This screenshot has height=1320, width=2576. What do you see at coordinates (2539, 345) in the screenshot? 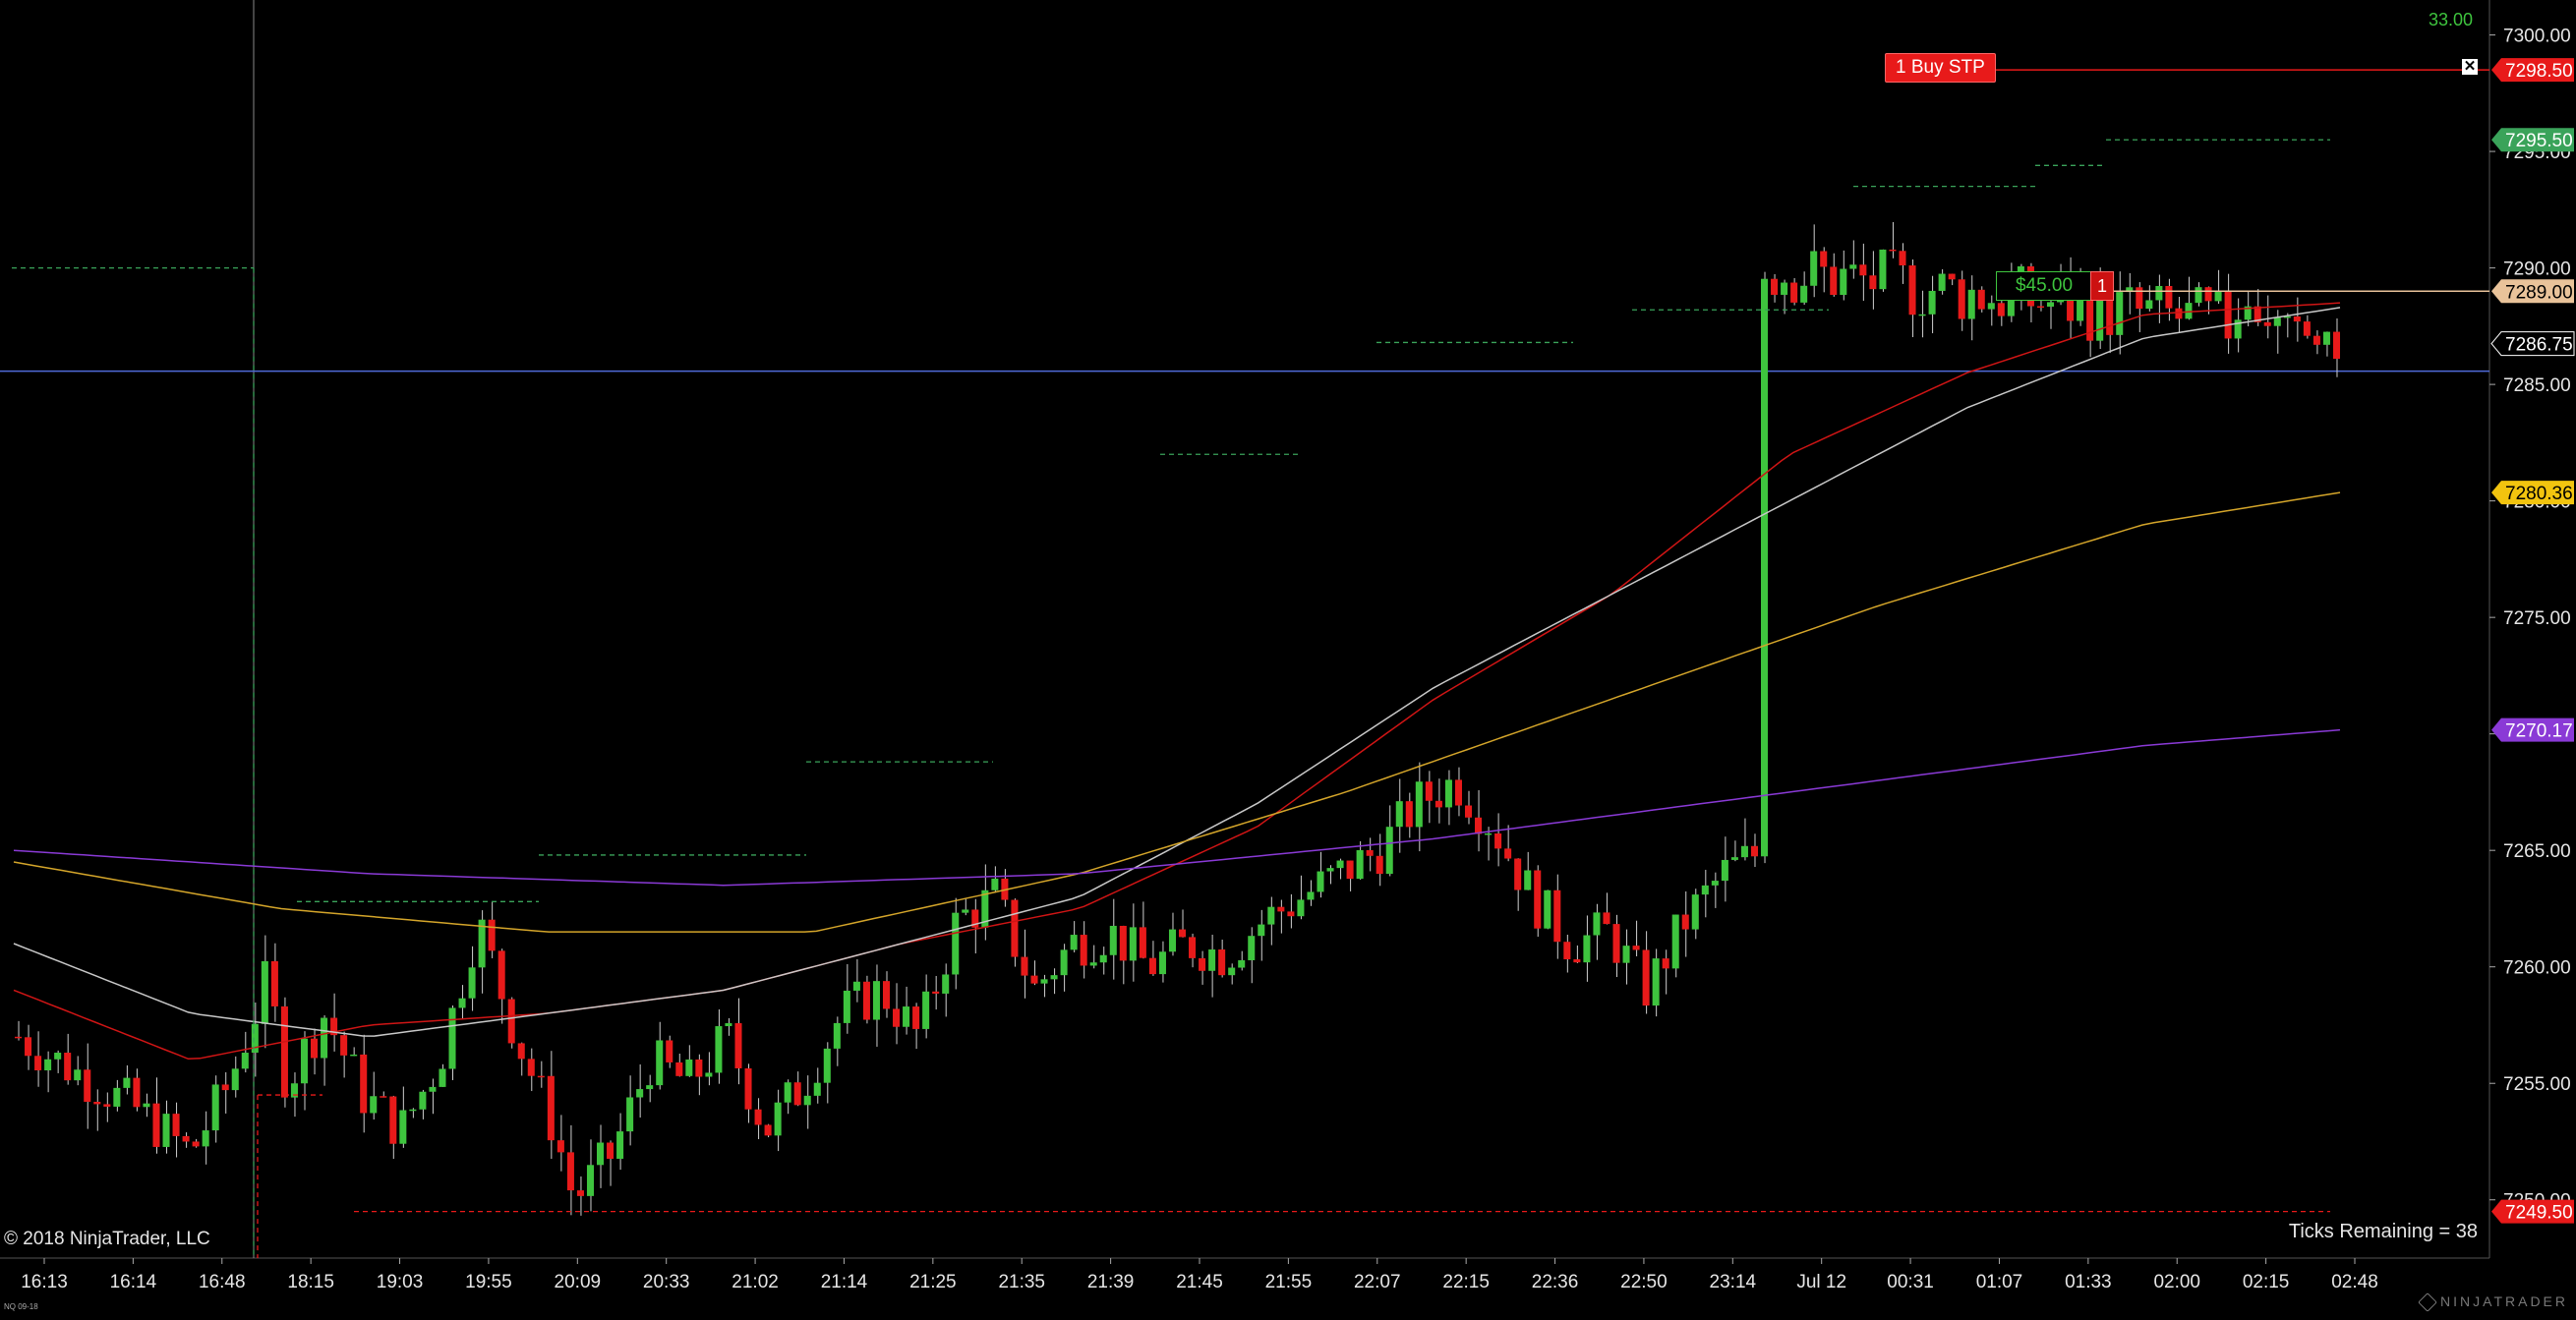
I see `price-marker-label: 7286.75` at bounding box center [2539, 345].